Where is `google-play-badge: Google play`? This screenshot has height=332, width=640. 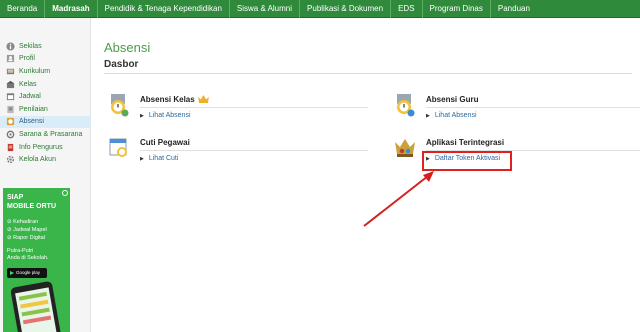 google-play-badge: Google play is located at coordinates (27, 273).